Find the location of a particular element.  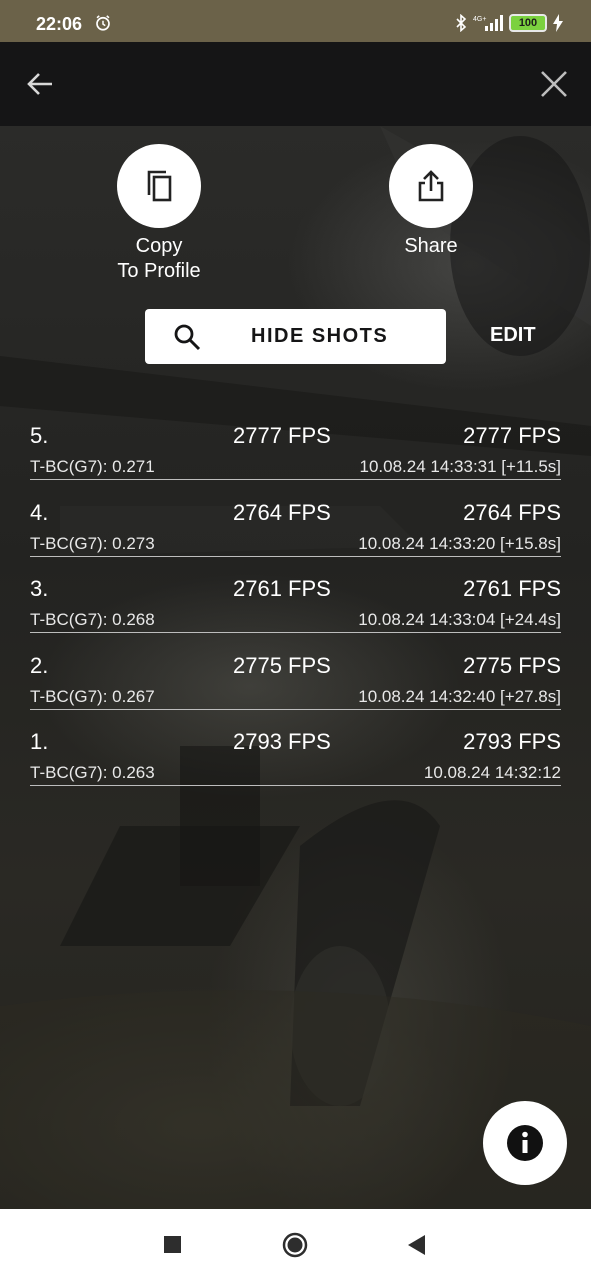

copy-button is located at coordinates (159, 186).